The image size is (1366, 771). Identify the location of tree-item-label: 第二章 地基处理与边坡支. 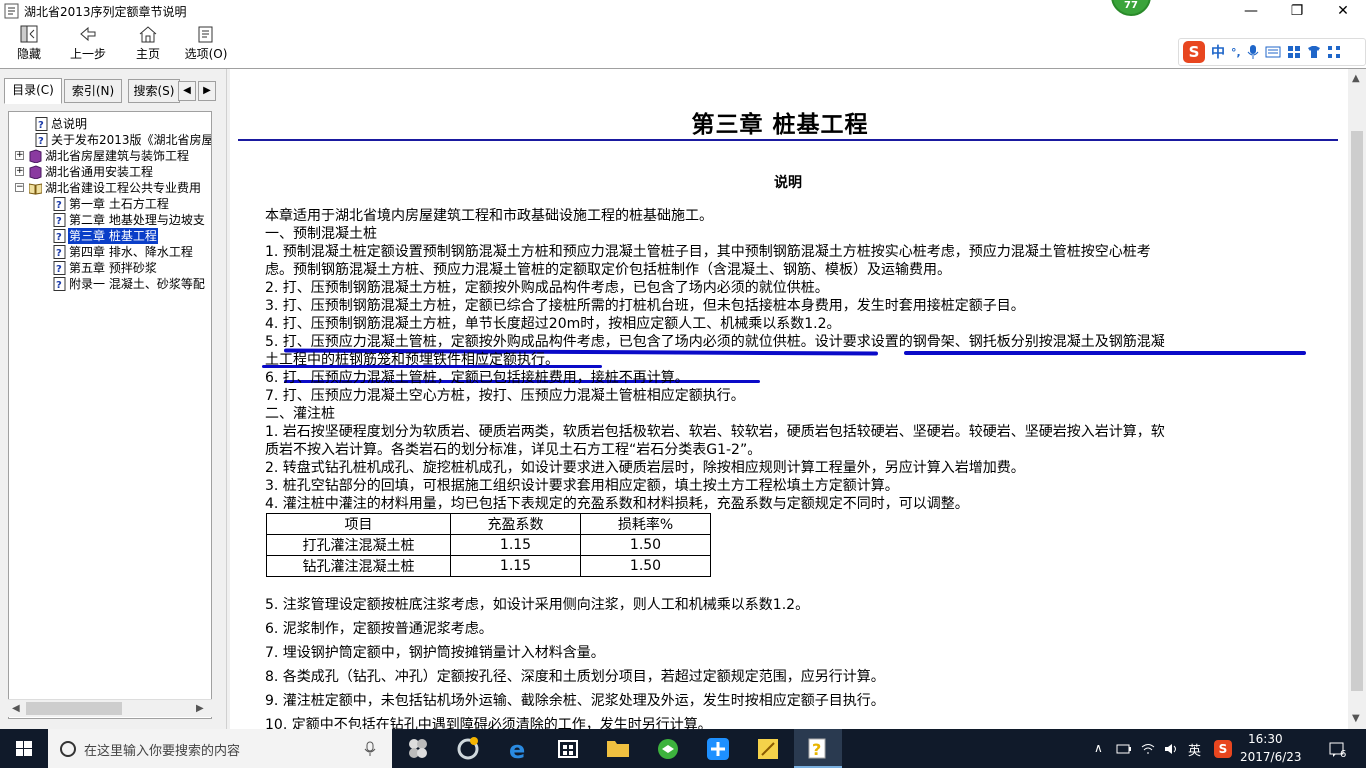
(137, 220).